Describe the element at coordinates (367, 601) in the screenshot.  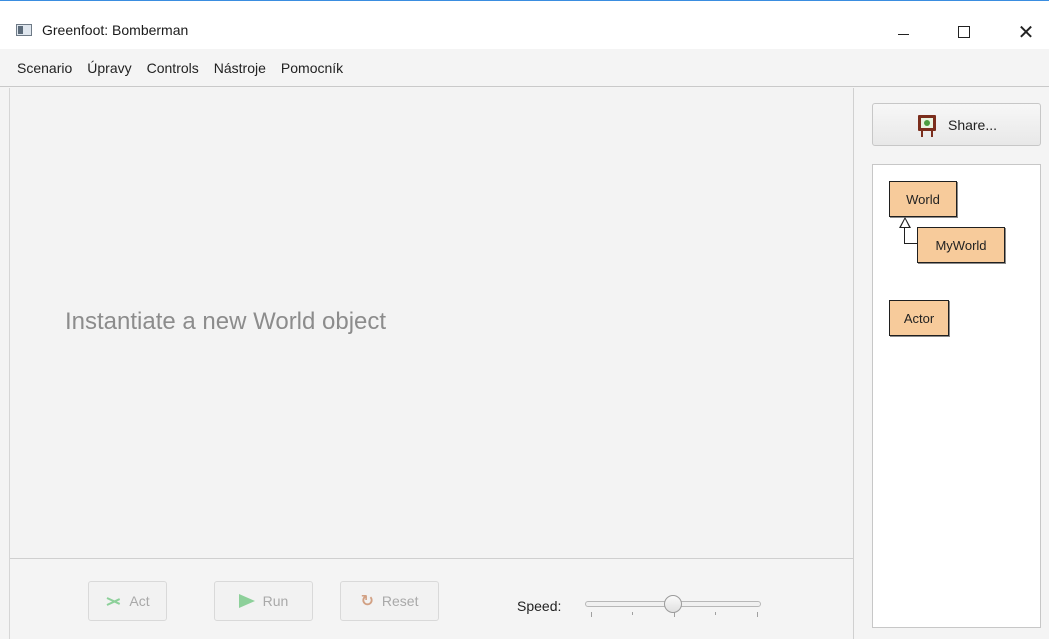
I see `reset-icon: ↻` at that location.